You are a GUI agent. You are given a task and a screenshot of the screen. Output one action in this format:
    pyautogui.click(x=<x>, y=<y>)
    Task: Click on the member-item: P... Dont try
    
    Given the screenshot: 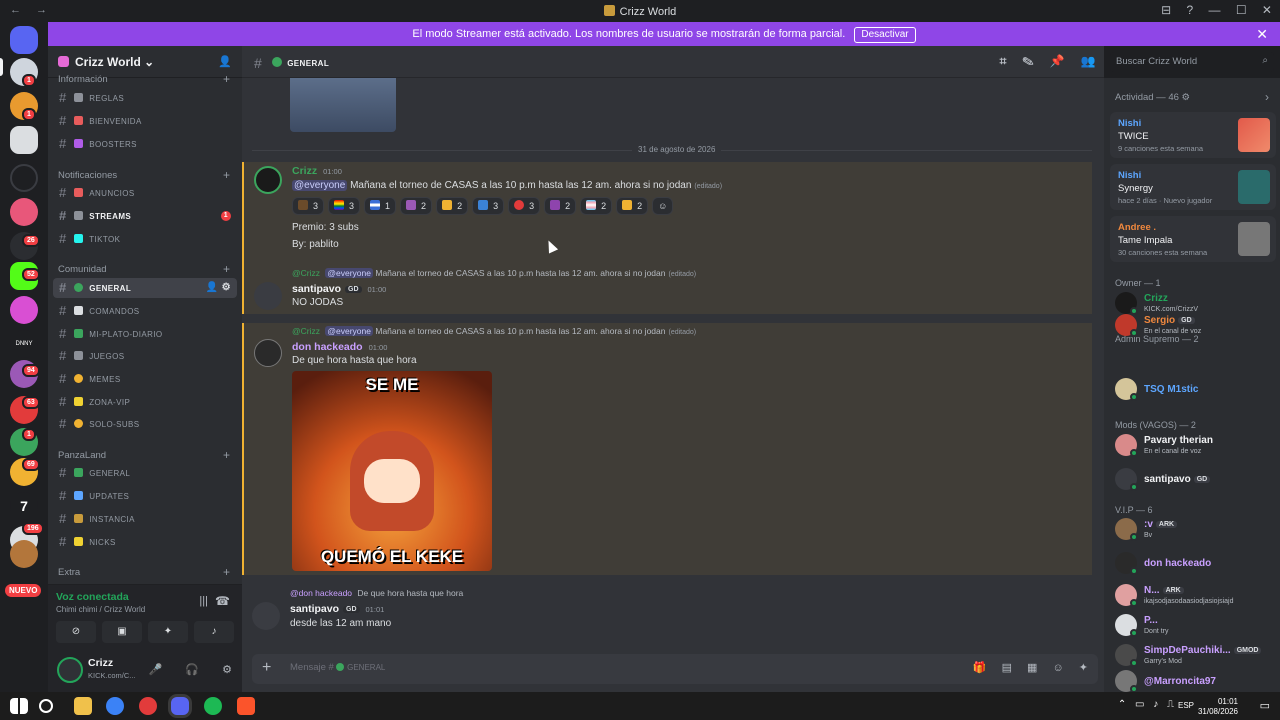 What is the action you would take?
    pyautogui.click(x=1193, y=625)
    